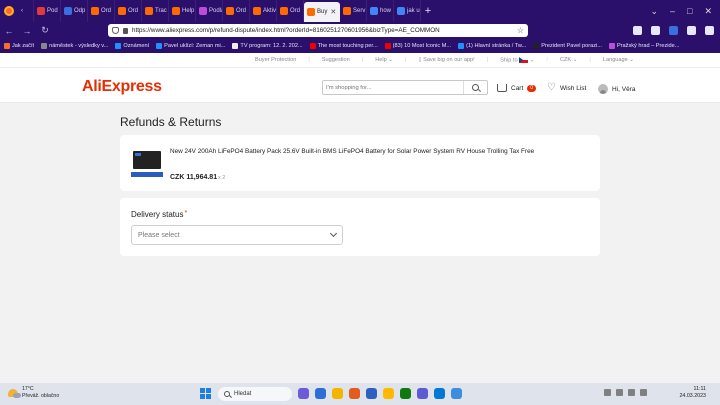 Image resolution: width=720 pixels, height=405 pixels. I want to click on browser-tab: Pod, so click(47, 11).